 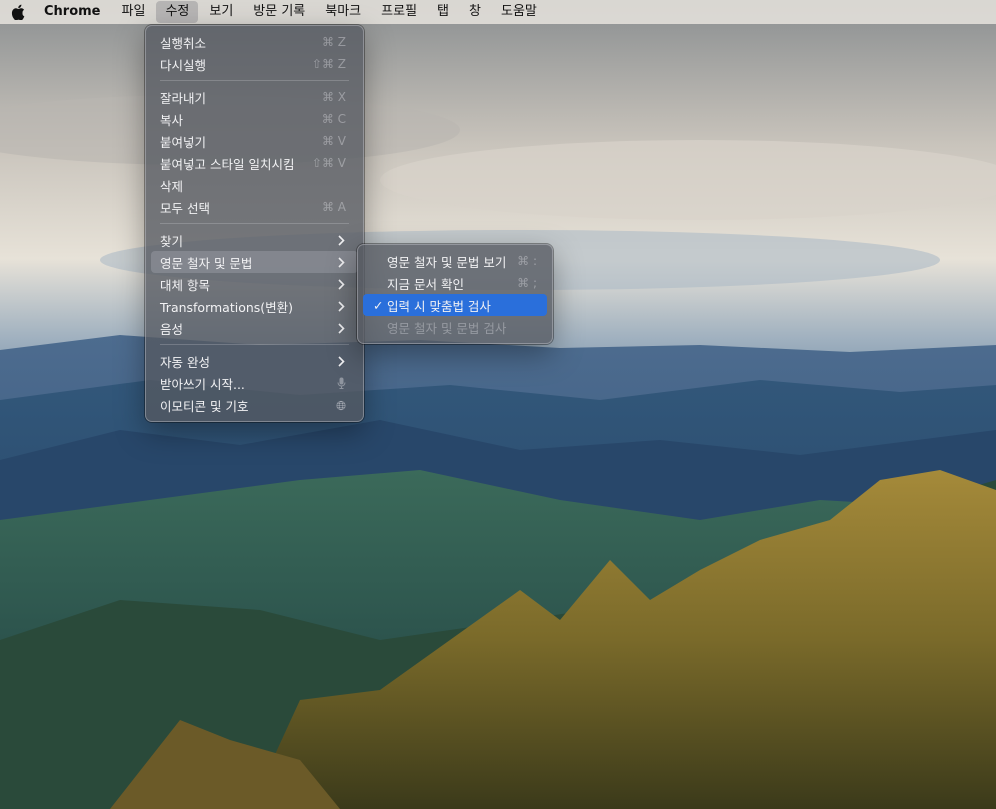 I want to click on menu-item-shortcut: ⌘ V, so click(x=333, y=141).